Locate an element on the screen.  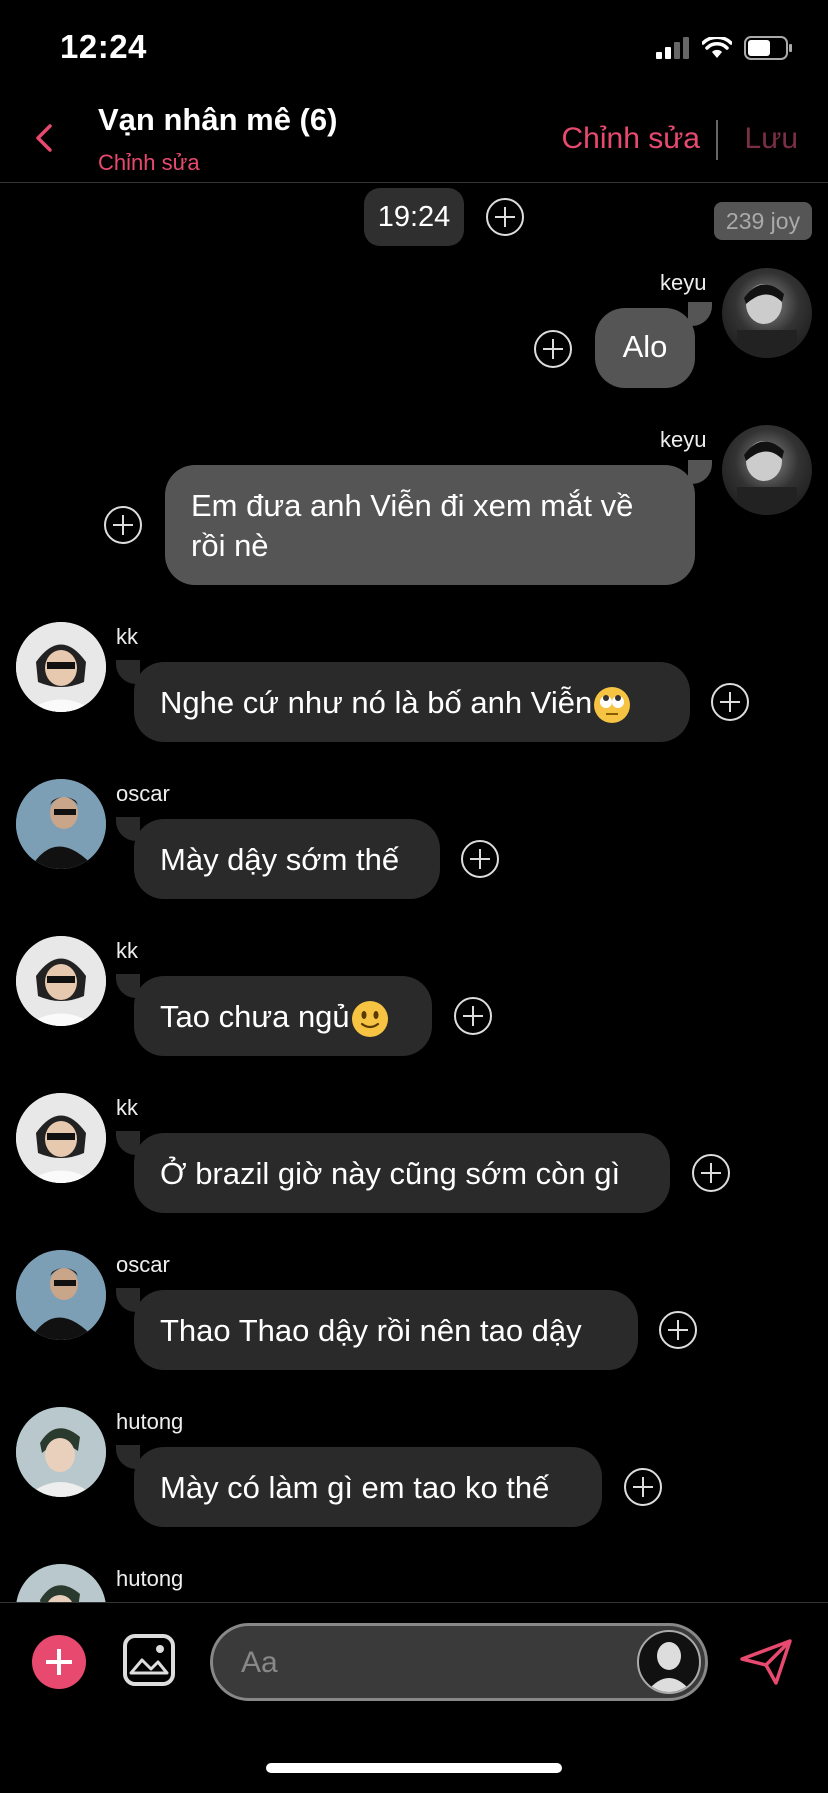
save-button: Lưu is located at coordinates (771, 139).